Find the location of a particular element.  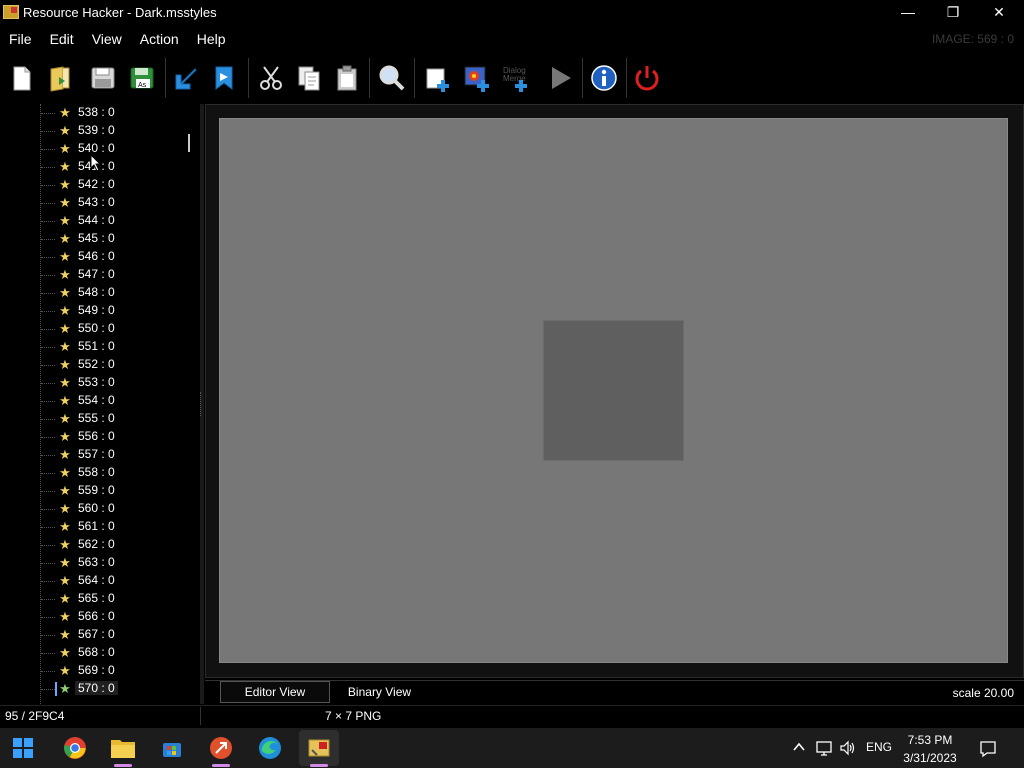

run-script-icon is located at coordinates (560, 78).